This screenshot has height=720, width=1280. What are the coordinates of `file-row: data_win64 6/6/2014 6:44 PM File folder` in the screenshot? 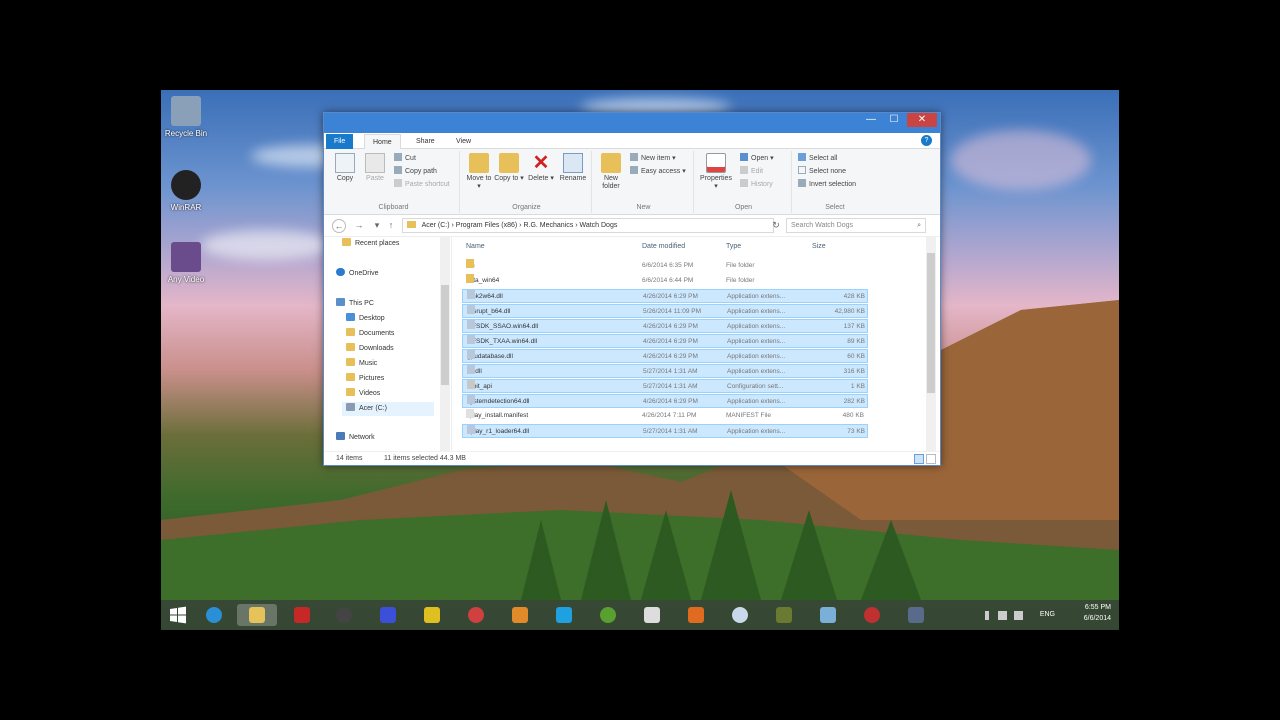 It's located at (665, 281).